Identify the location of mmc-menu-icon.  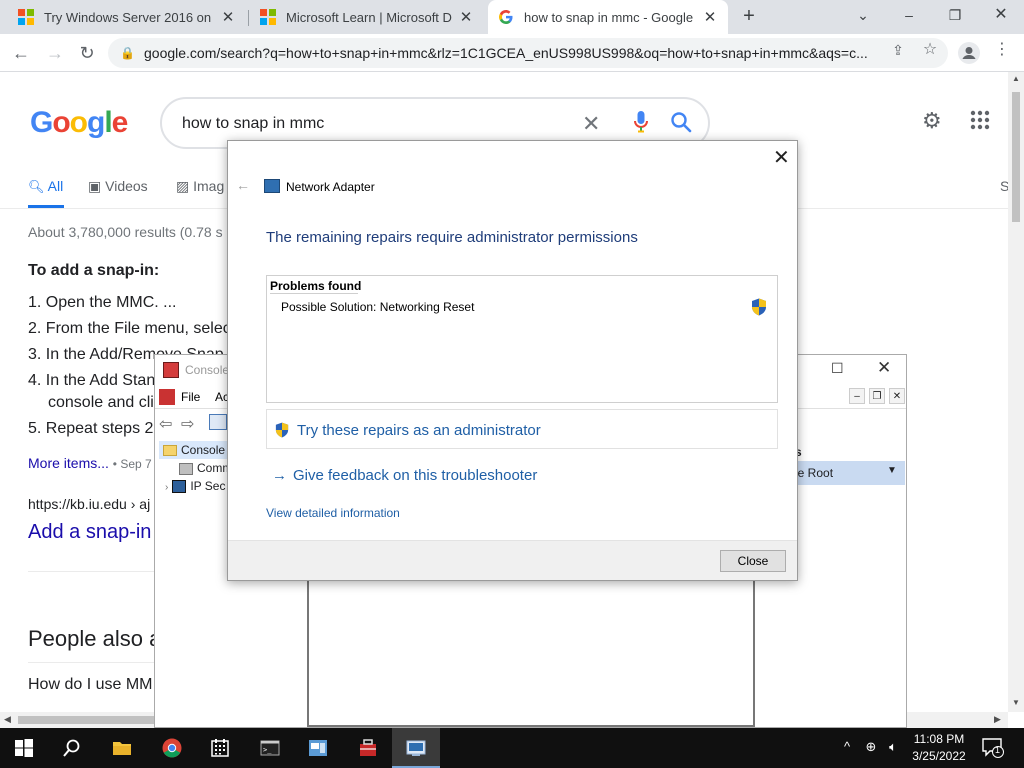
(167, 397).